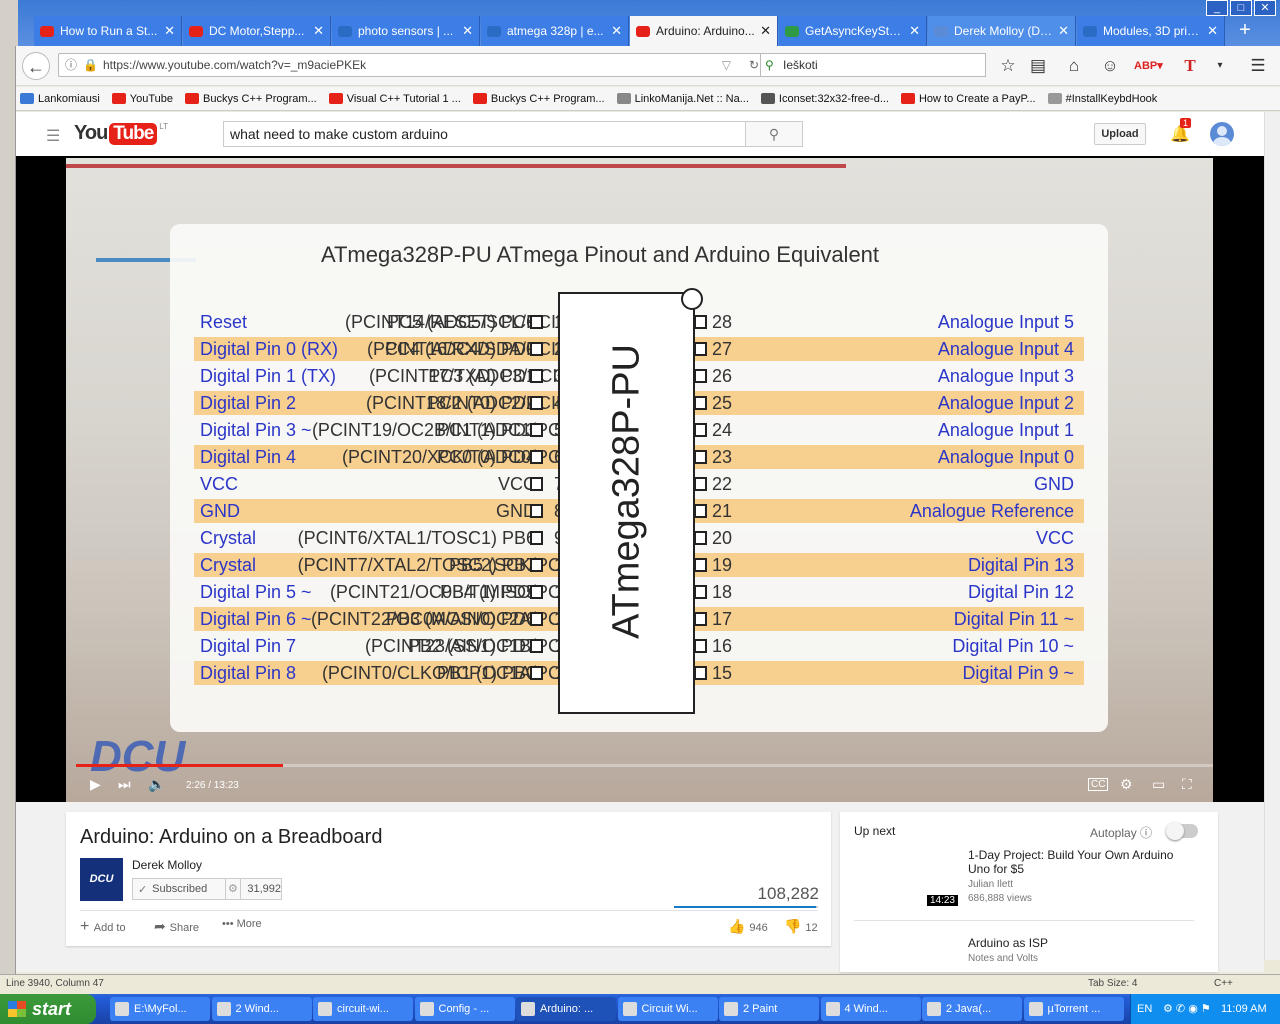  I want to click on start-button: start, so click(48, 1009).